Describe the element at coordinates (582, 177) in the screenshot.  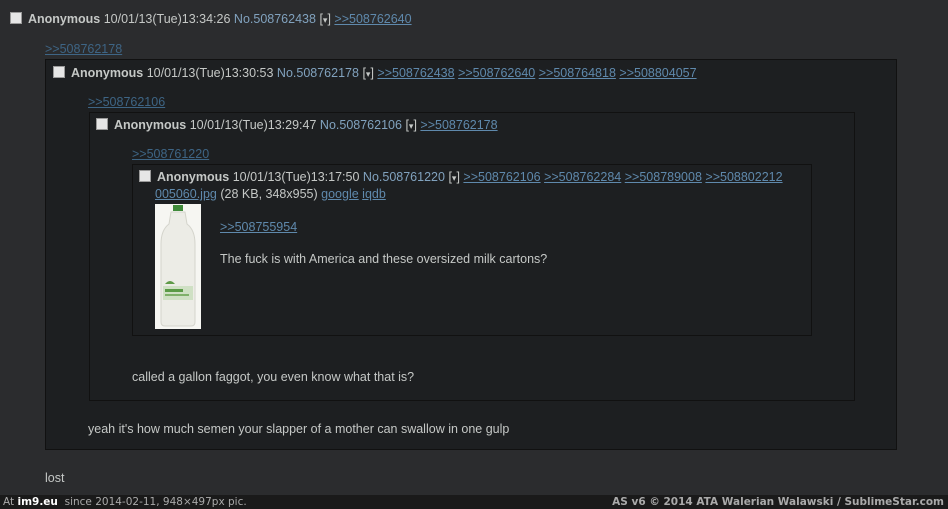
I see `reply-link: >>508762284` at that location.